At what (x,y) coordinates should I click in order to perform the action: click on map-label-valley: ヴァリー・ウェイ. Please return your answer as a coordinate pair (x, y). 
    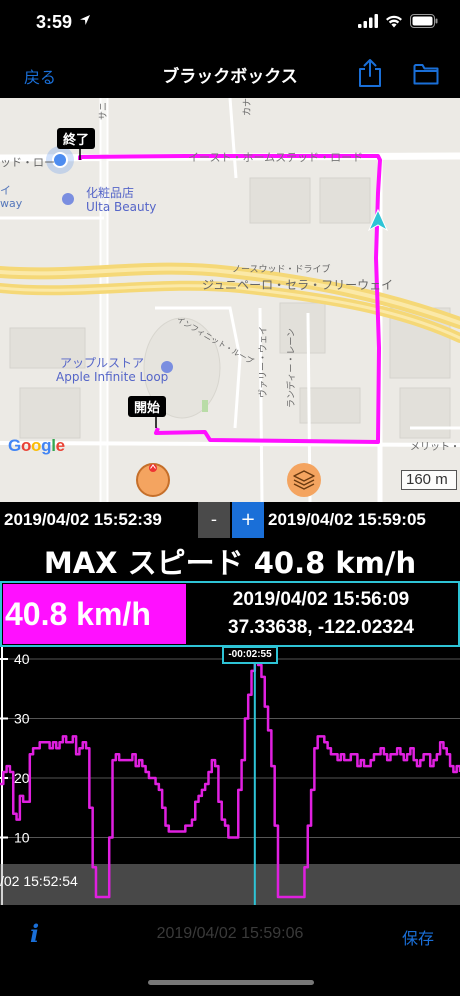
    Looking at the image, I should click on (264, 361).